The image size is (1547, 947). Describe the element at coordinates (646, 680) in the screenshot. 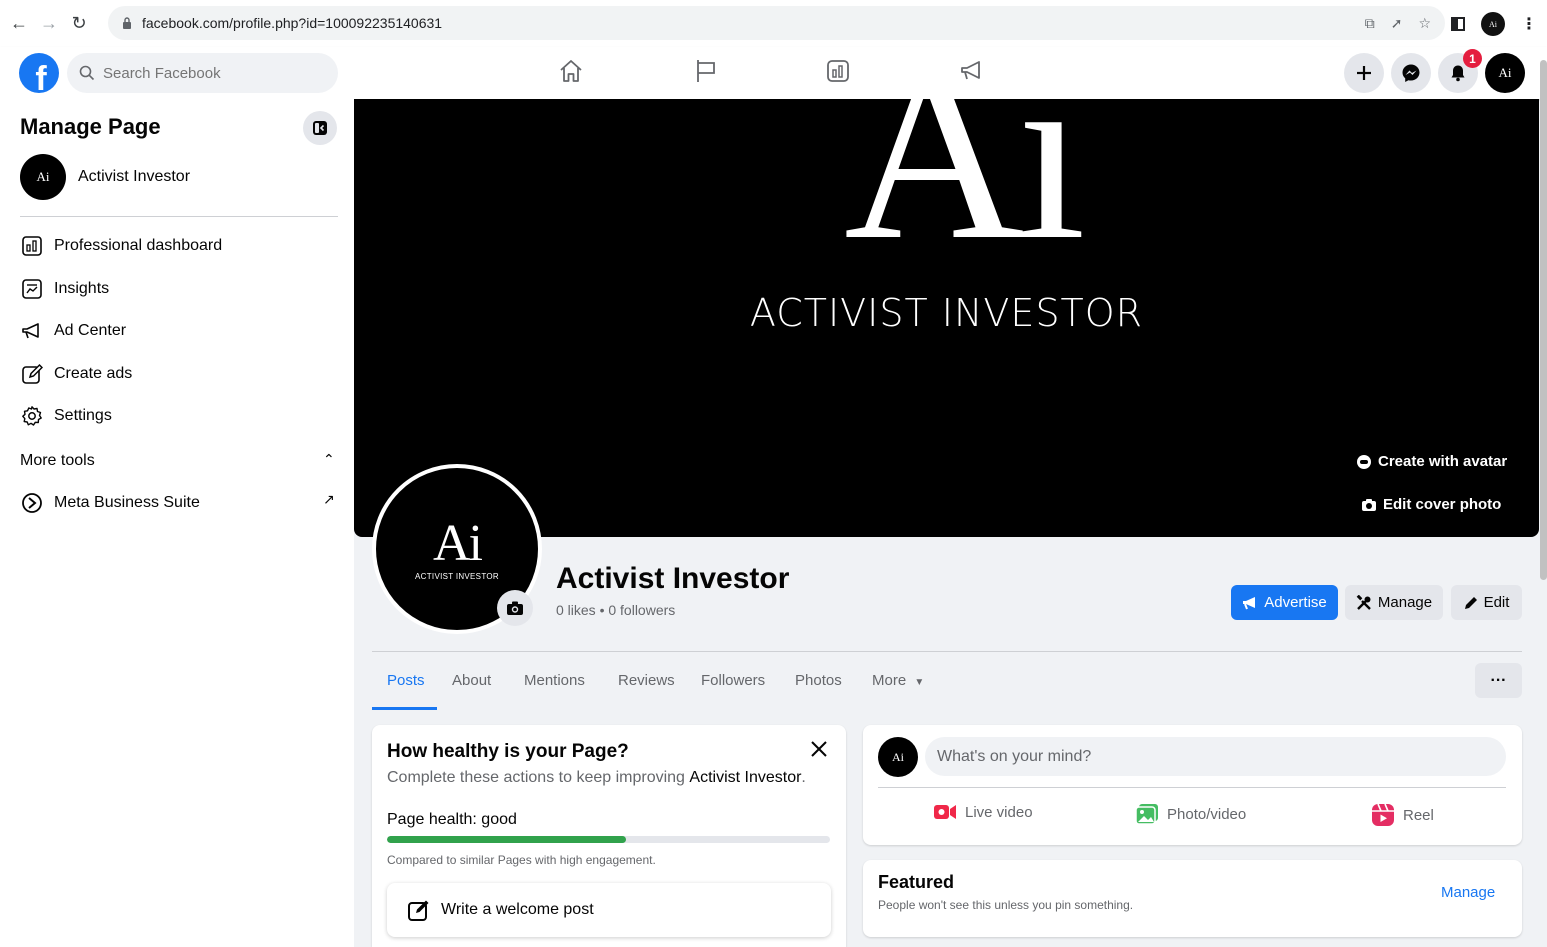

I see `tab-reviews: Reviews` at that location.